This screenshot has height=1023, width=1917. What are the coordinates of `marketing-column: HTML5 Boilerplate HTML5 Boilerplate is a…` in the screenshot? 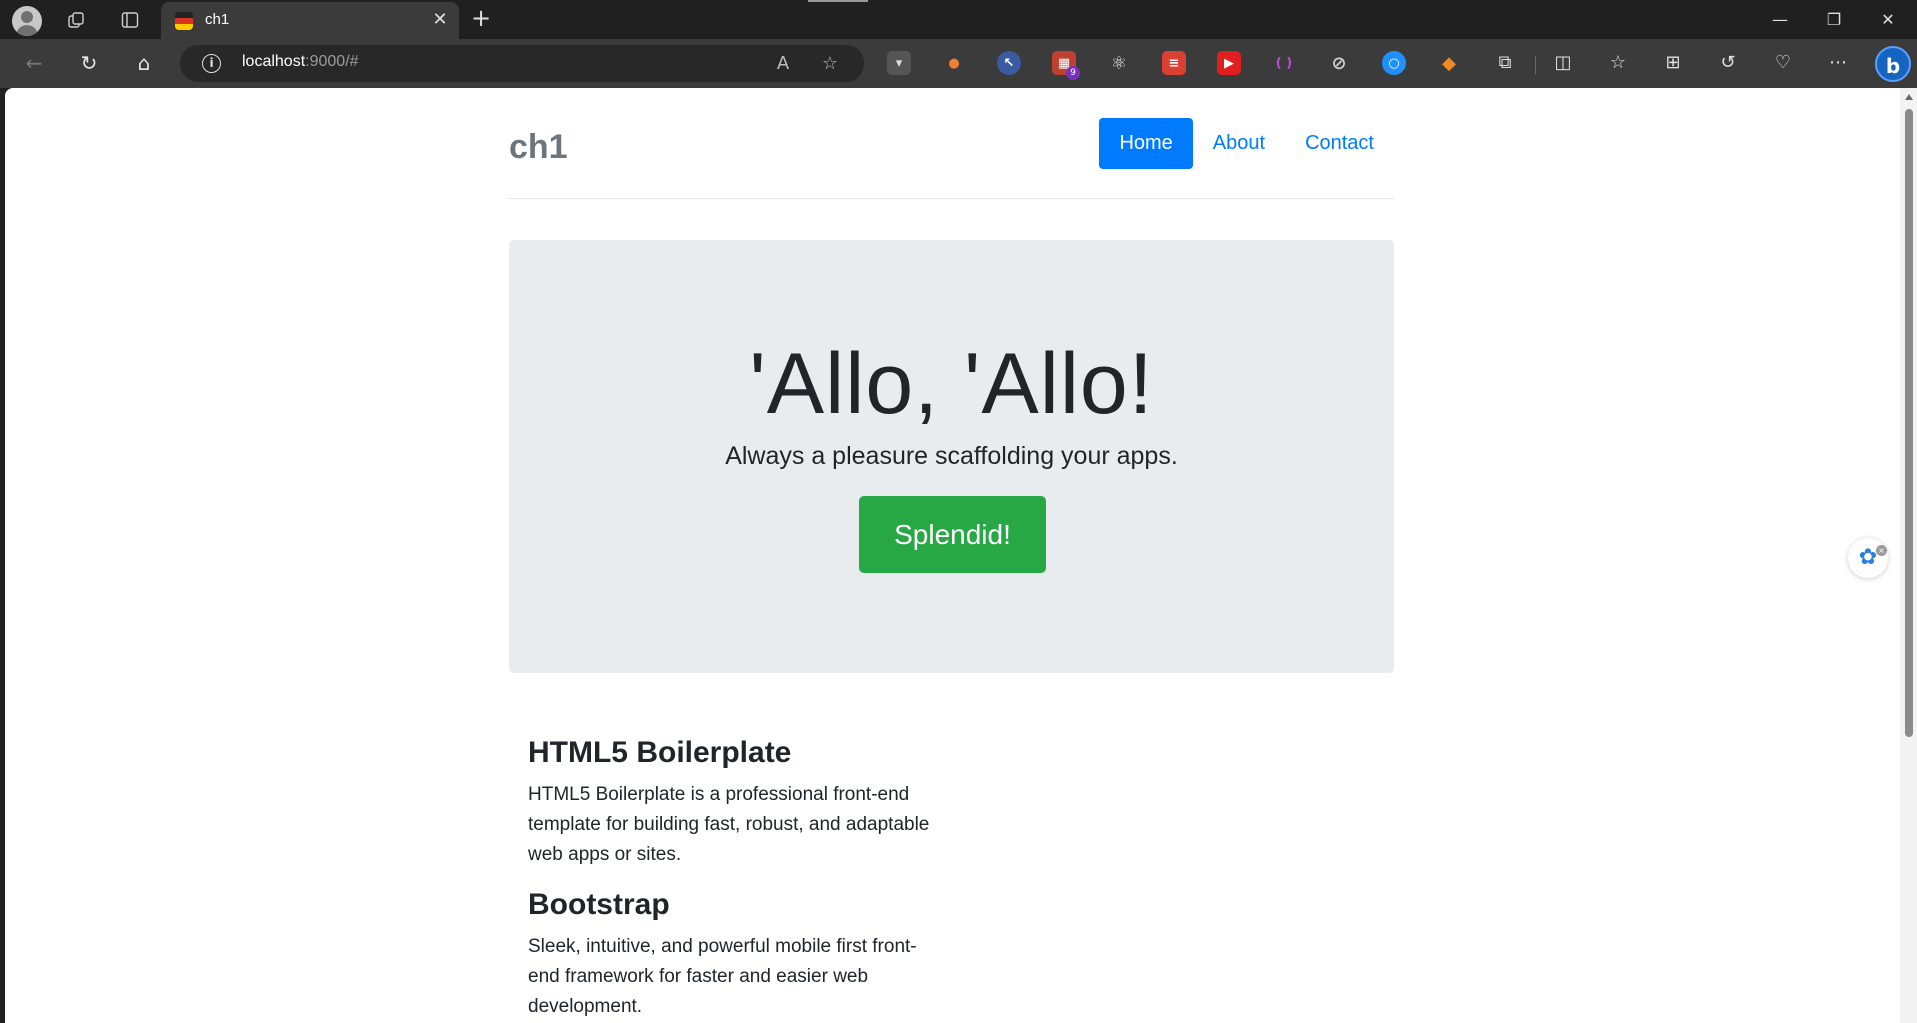 It's located at (733, 879).